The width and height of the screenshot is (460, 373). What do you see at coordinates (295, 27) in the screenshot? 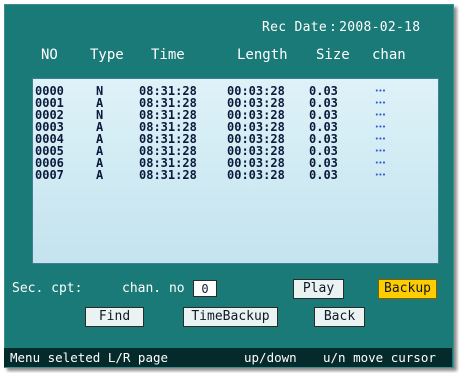
I see `rec-date-label: Rec Date` at bounding box center [295, 27].